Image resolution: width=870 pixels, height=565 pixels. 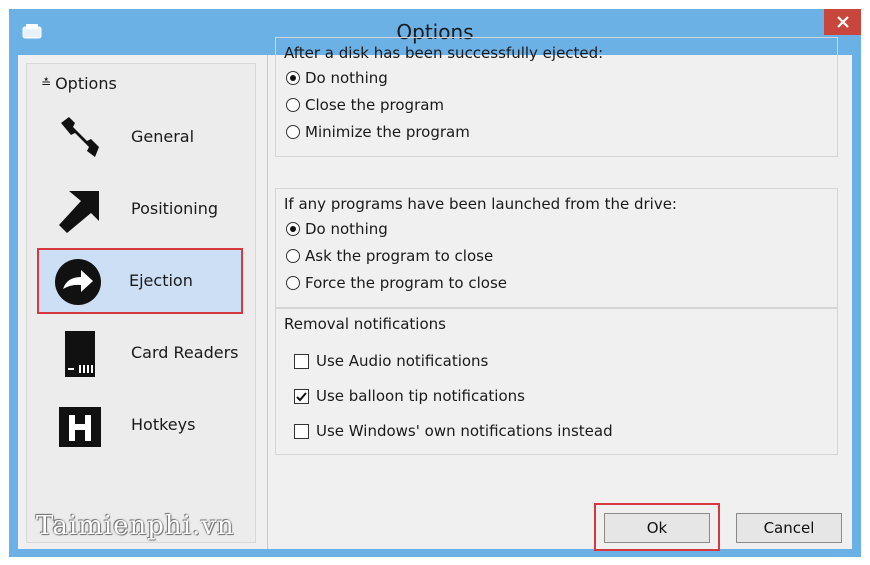 I want to click on sidebar-item-general: General, so click(x=141, y=137).